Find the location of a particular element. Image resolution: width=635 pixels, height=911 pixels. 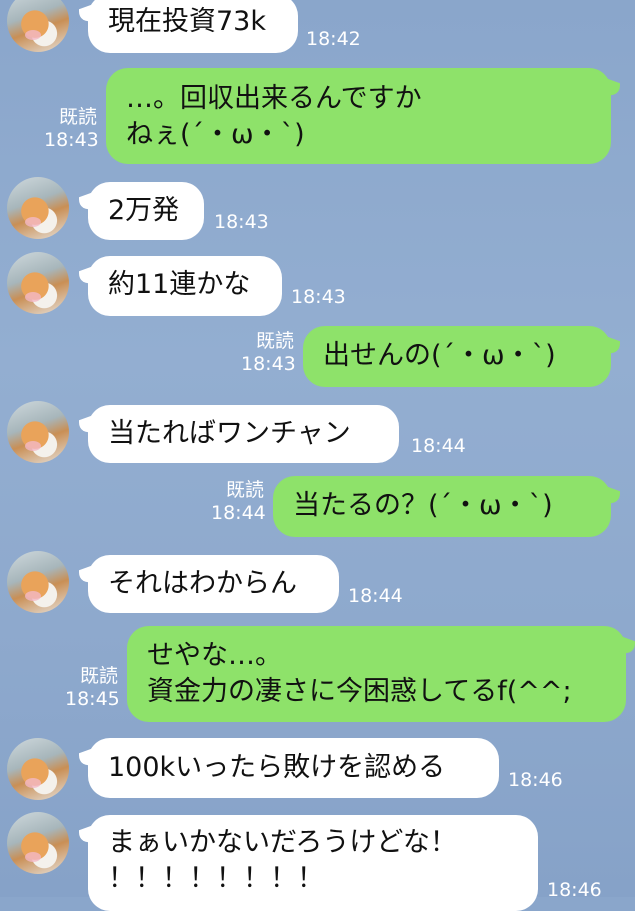

incoming-message-bubble: それはわからん is located at coordinates (213, 584).